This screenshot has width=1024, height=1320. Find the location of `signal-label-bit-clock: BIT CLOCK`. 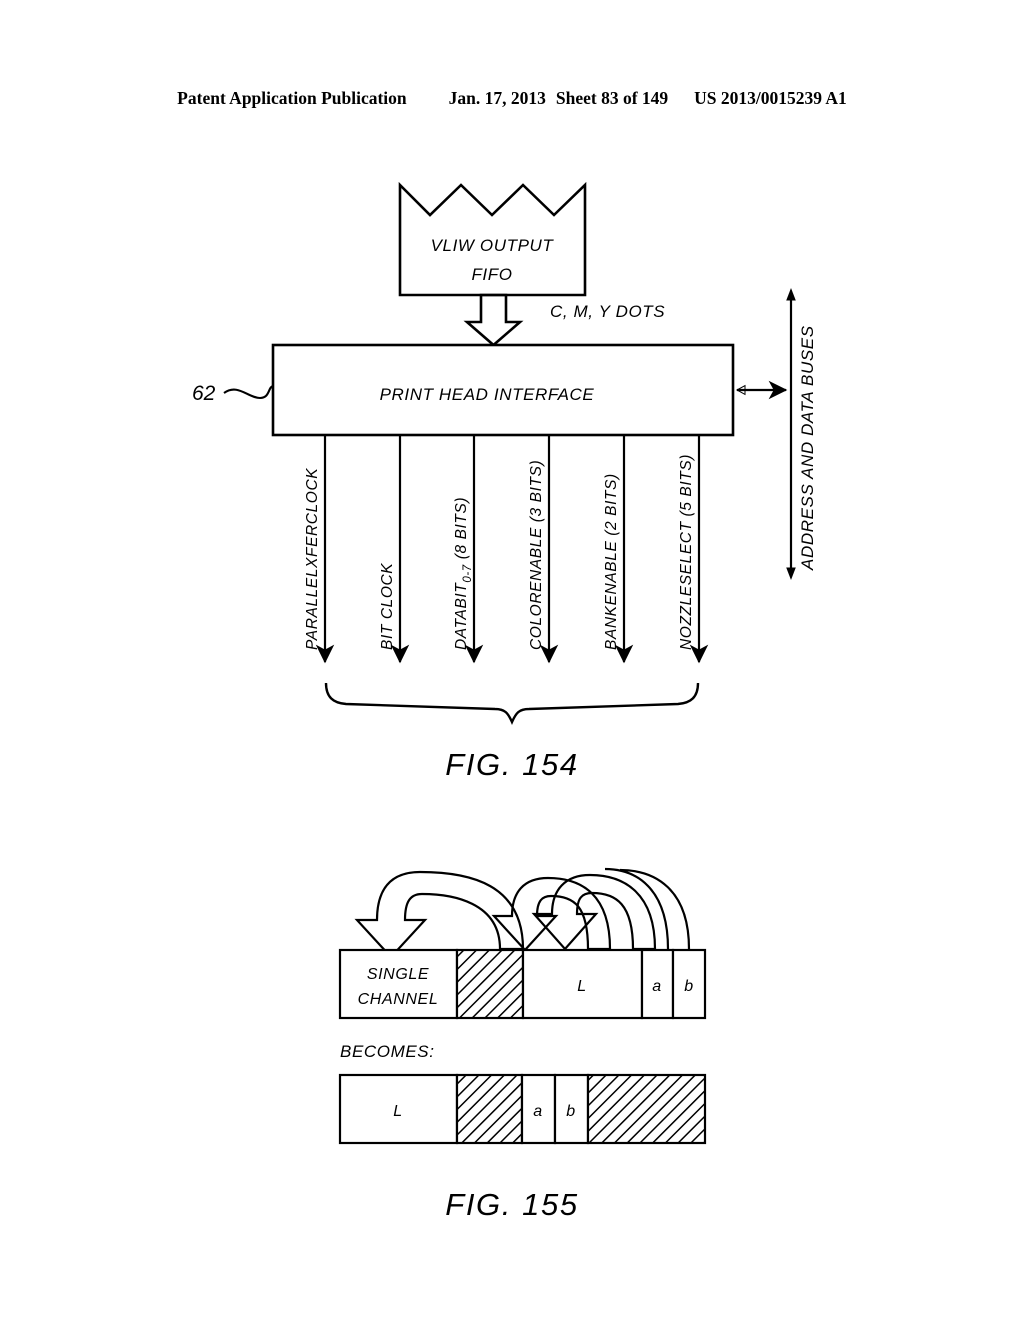

signal-label-bit-clock: BIT CLOCK is located at coordinates (387, 606).